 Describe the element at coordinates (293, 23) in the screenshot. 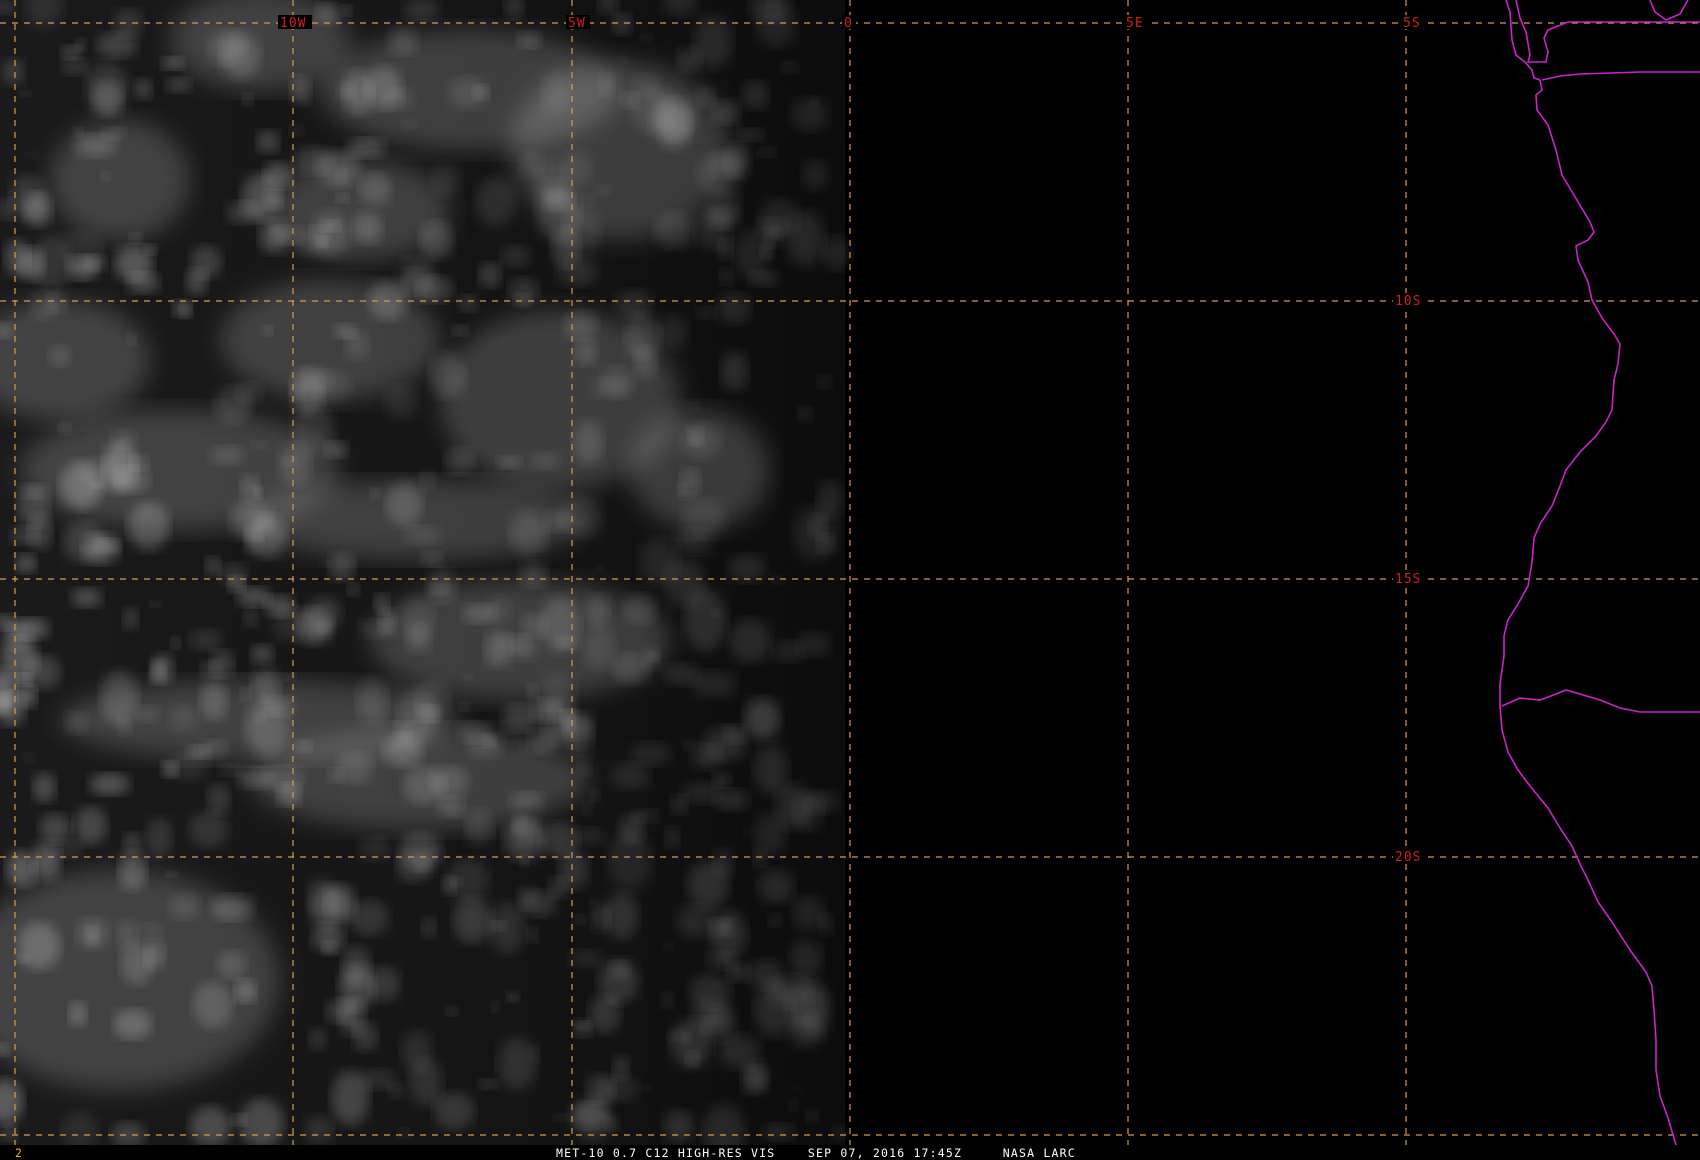

I see `longitude-label-10w: 10W` at that location.